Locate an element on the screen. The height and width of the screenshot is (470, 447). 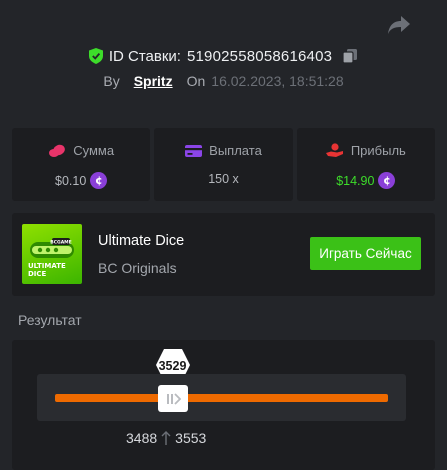
range-high: 3553 is located at coordinates (191, 438).